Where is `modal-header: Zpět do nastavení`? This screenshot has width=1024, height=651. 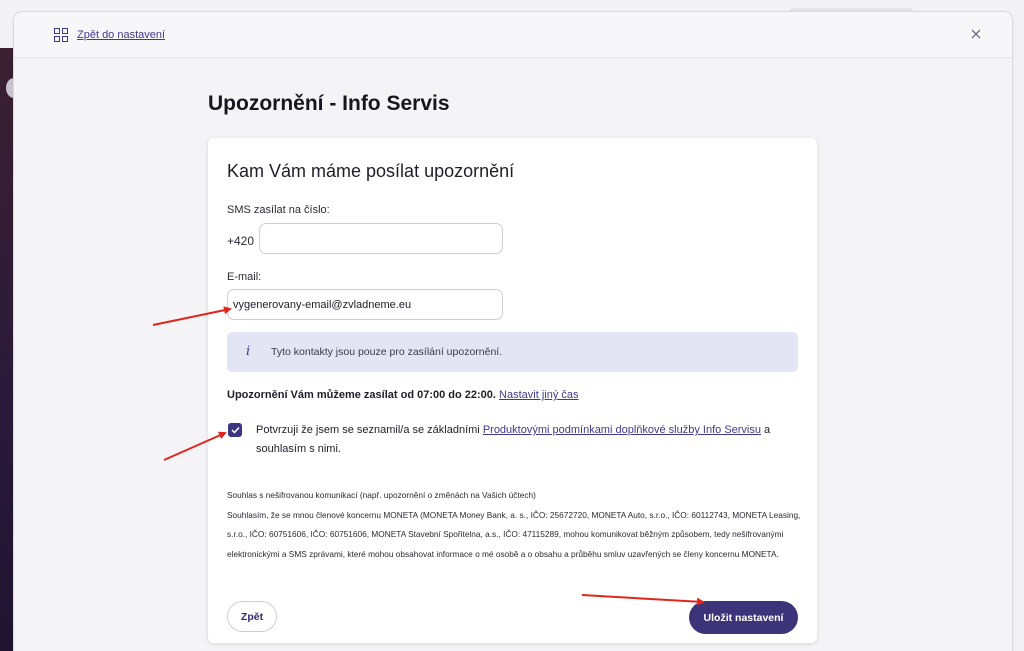
modal-header: Zpět do nastavení is located at coordinates (513, 35).